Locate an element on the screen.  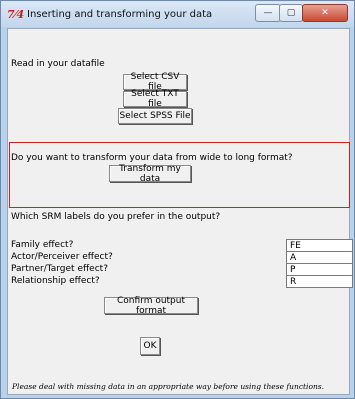
confirm-output-format-button: Confirm output format is located at coordinates (151, 306).